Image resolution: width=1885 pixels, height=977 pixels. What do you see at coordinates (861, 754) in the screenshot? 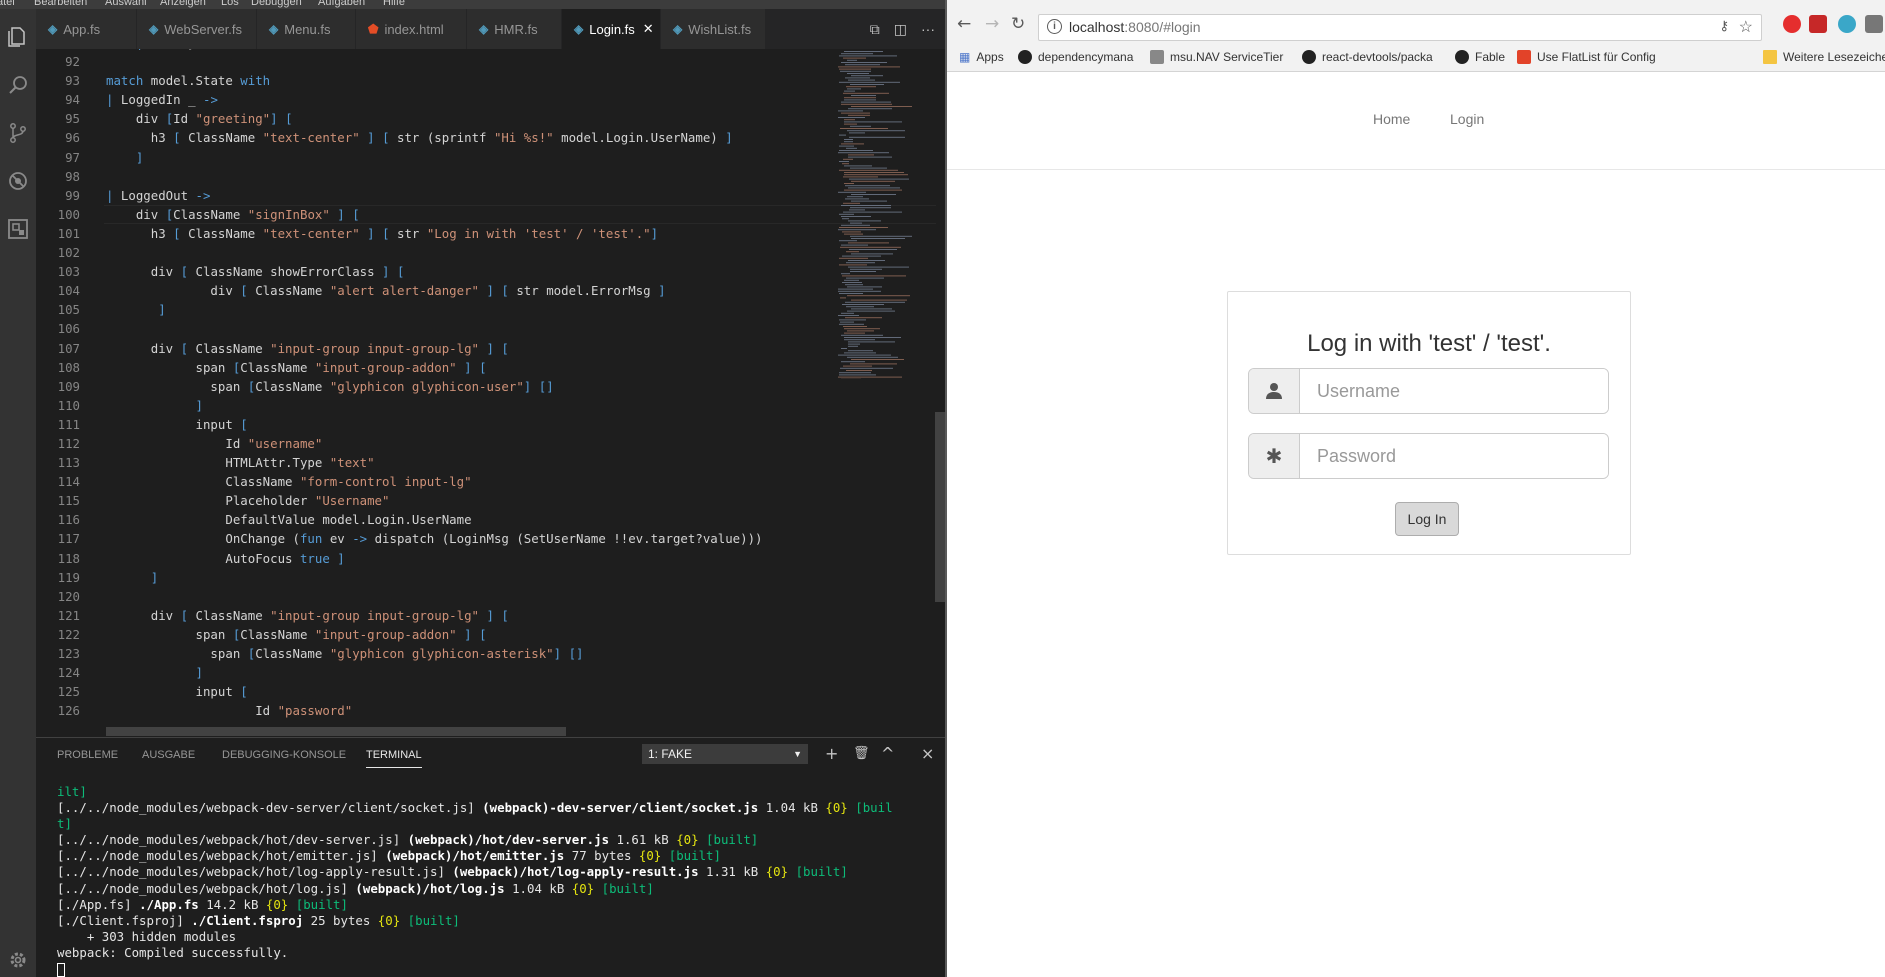
I see `trash-icon: 🗑` at bounding box center [861, 754].